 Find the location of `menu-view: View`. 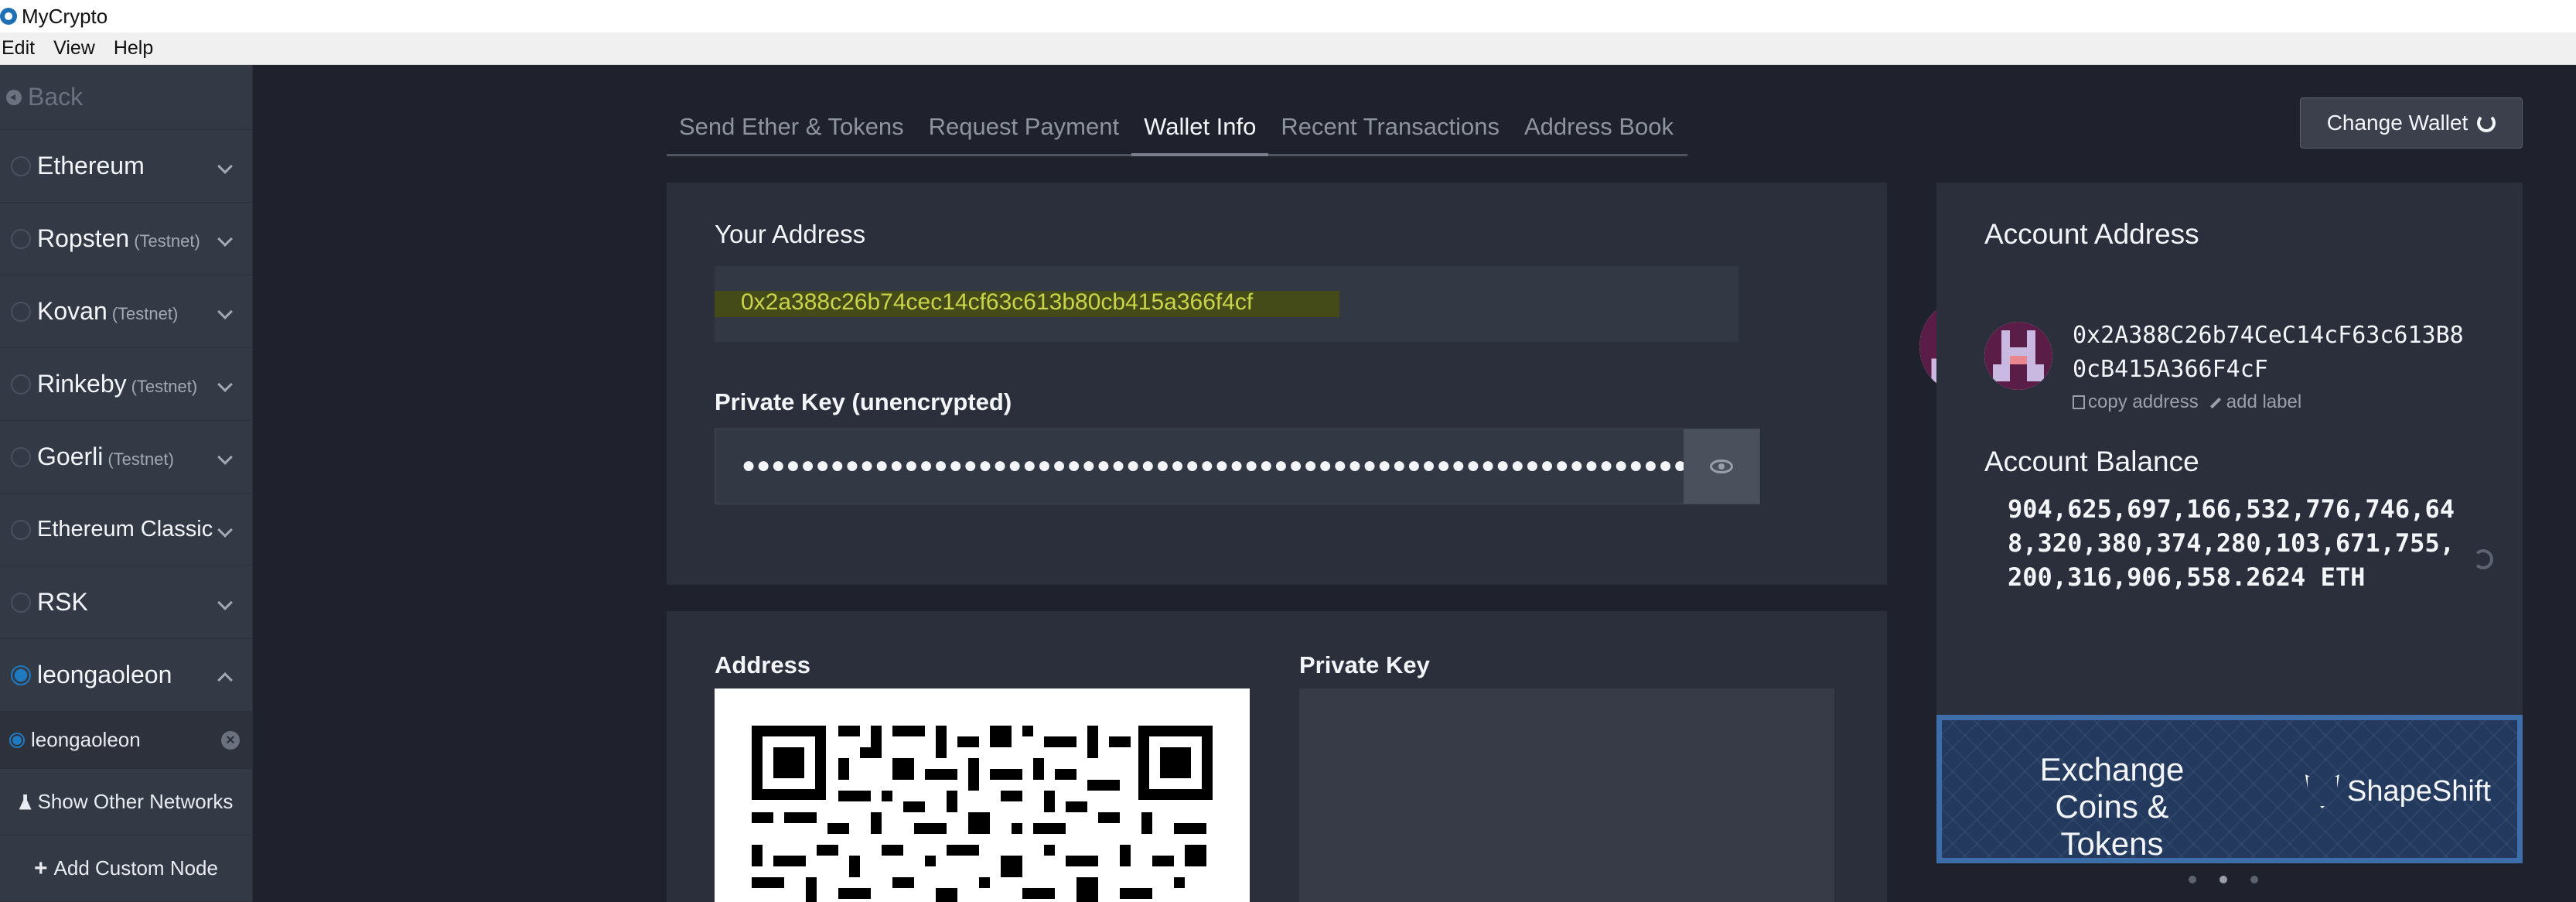

menu-view: View is located at coordinates (78, 48).